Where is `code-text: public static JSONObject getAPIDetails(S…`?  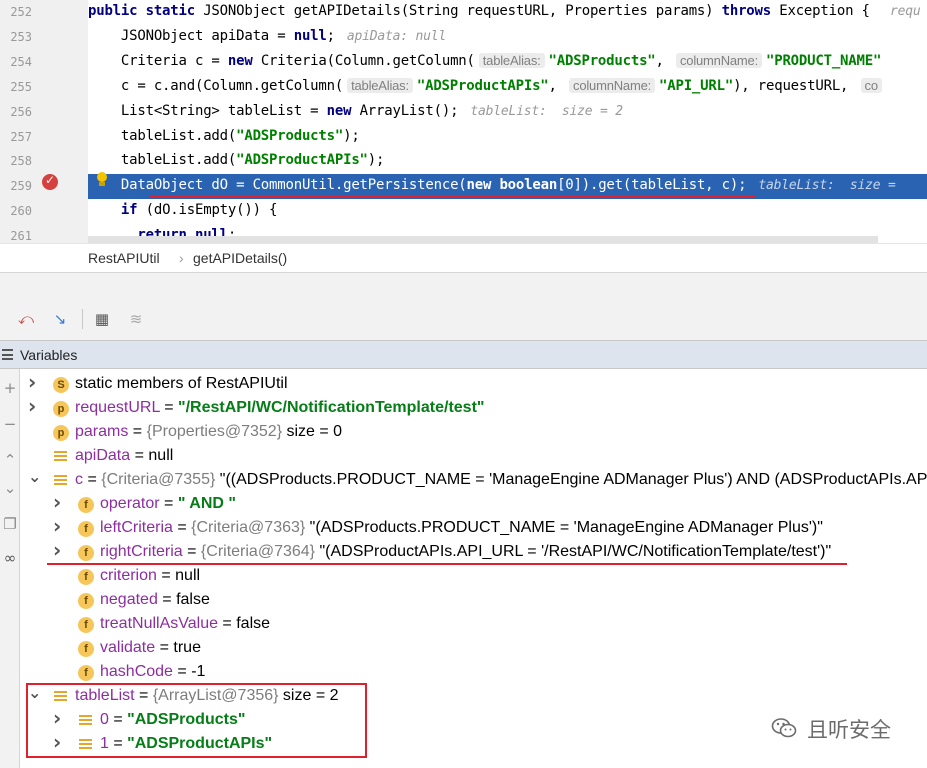
code-text: public static JSONObject getAPIDetails(S… is located at coordinates (504, 11).